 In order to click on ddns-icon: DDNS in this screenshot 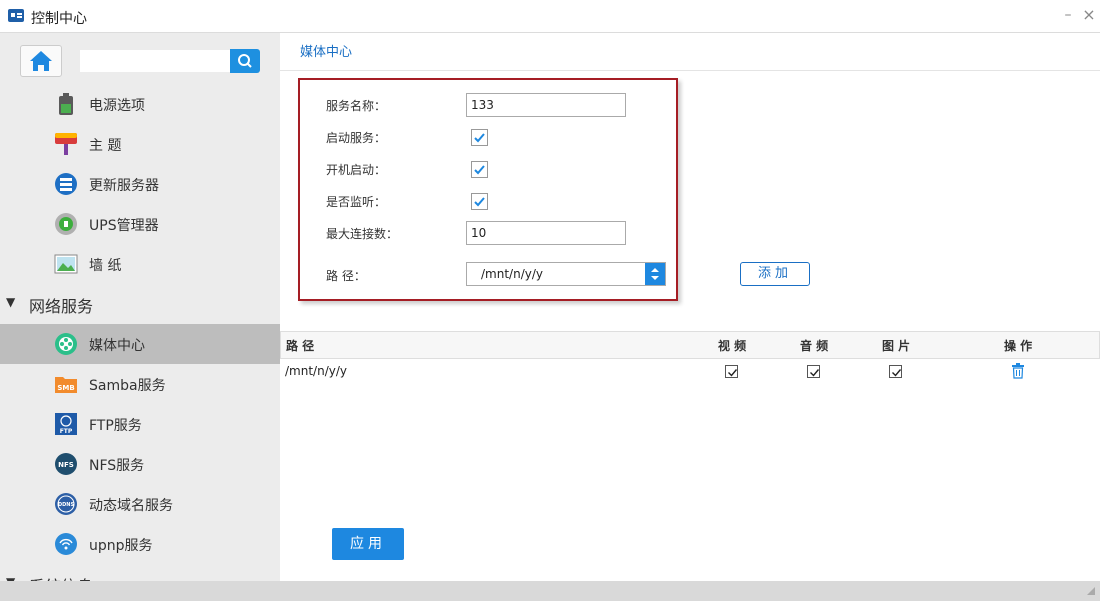, I will do `click(66, 504)`.